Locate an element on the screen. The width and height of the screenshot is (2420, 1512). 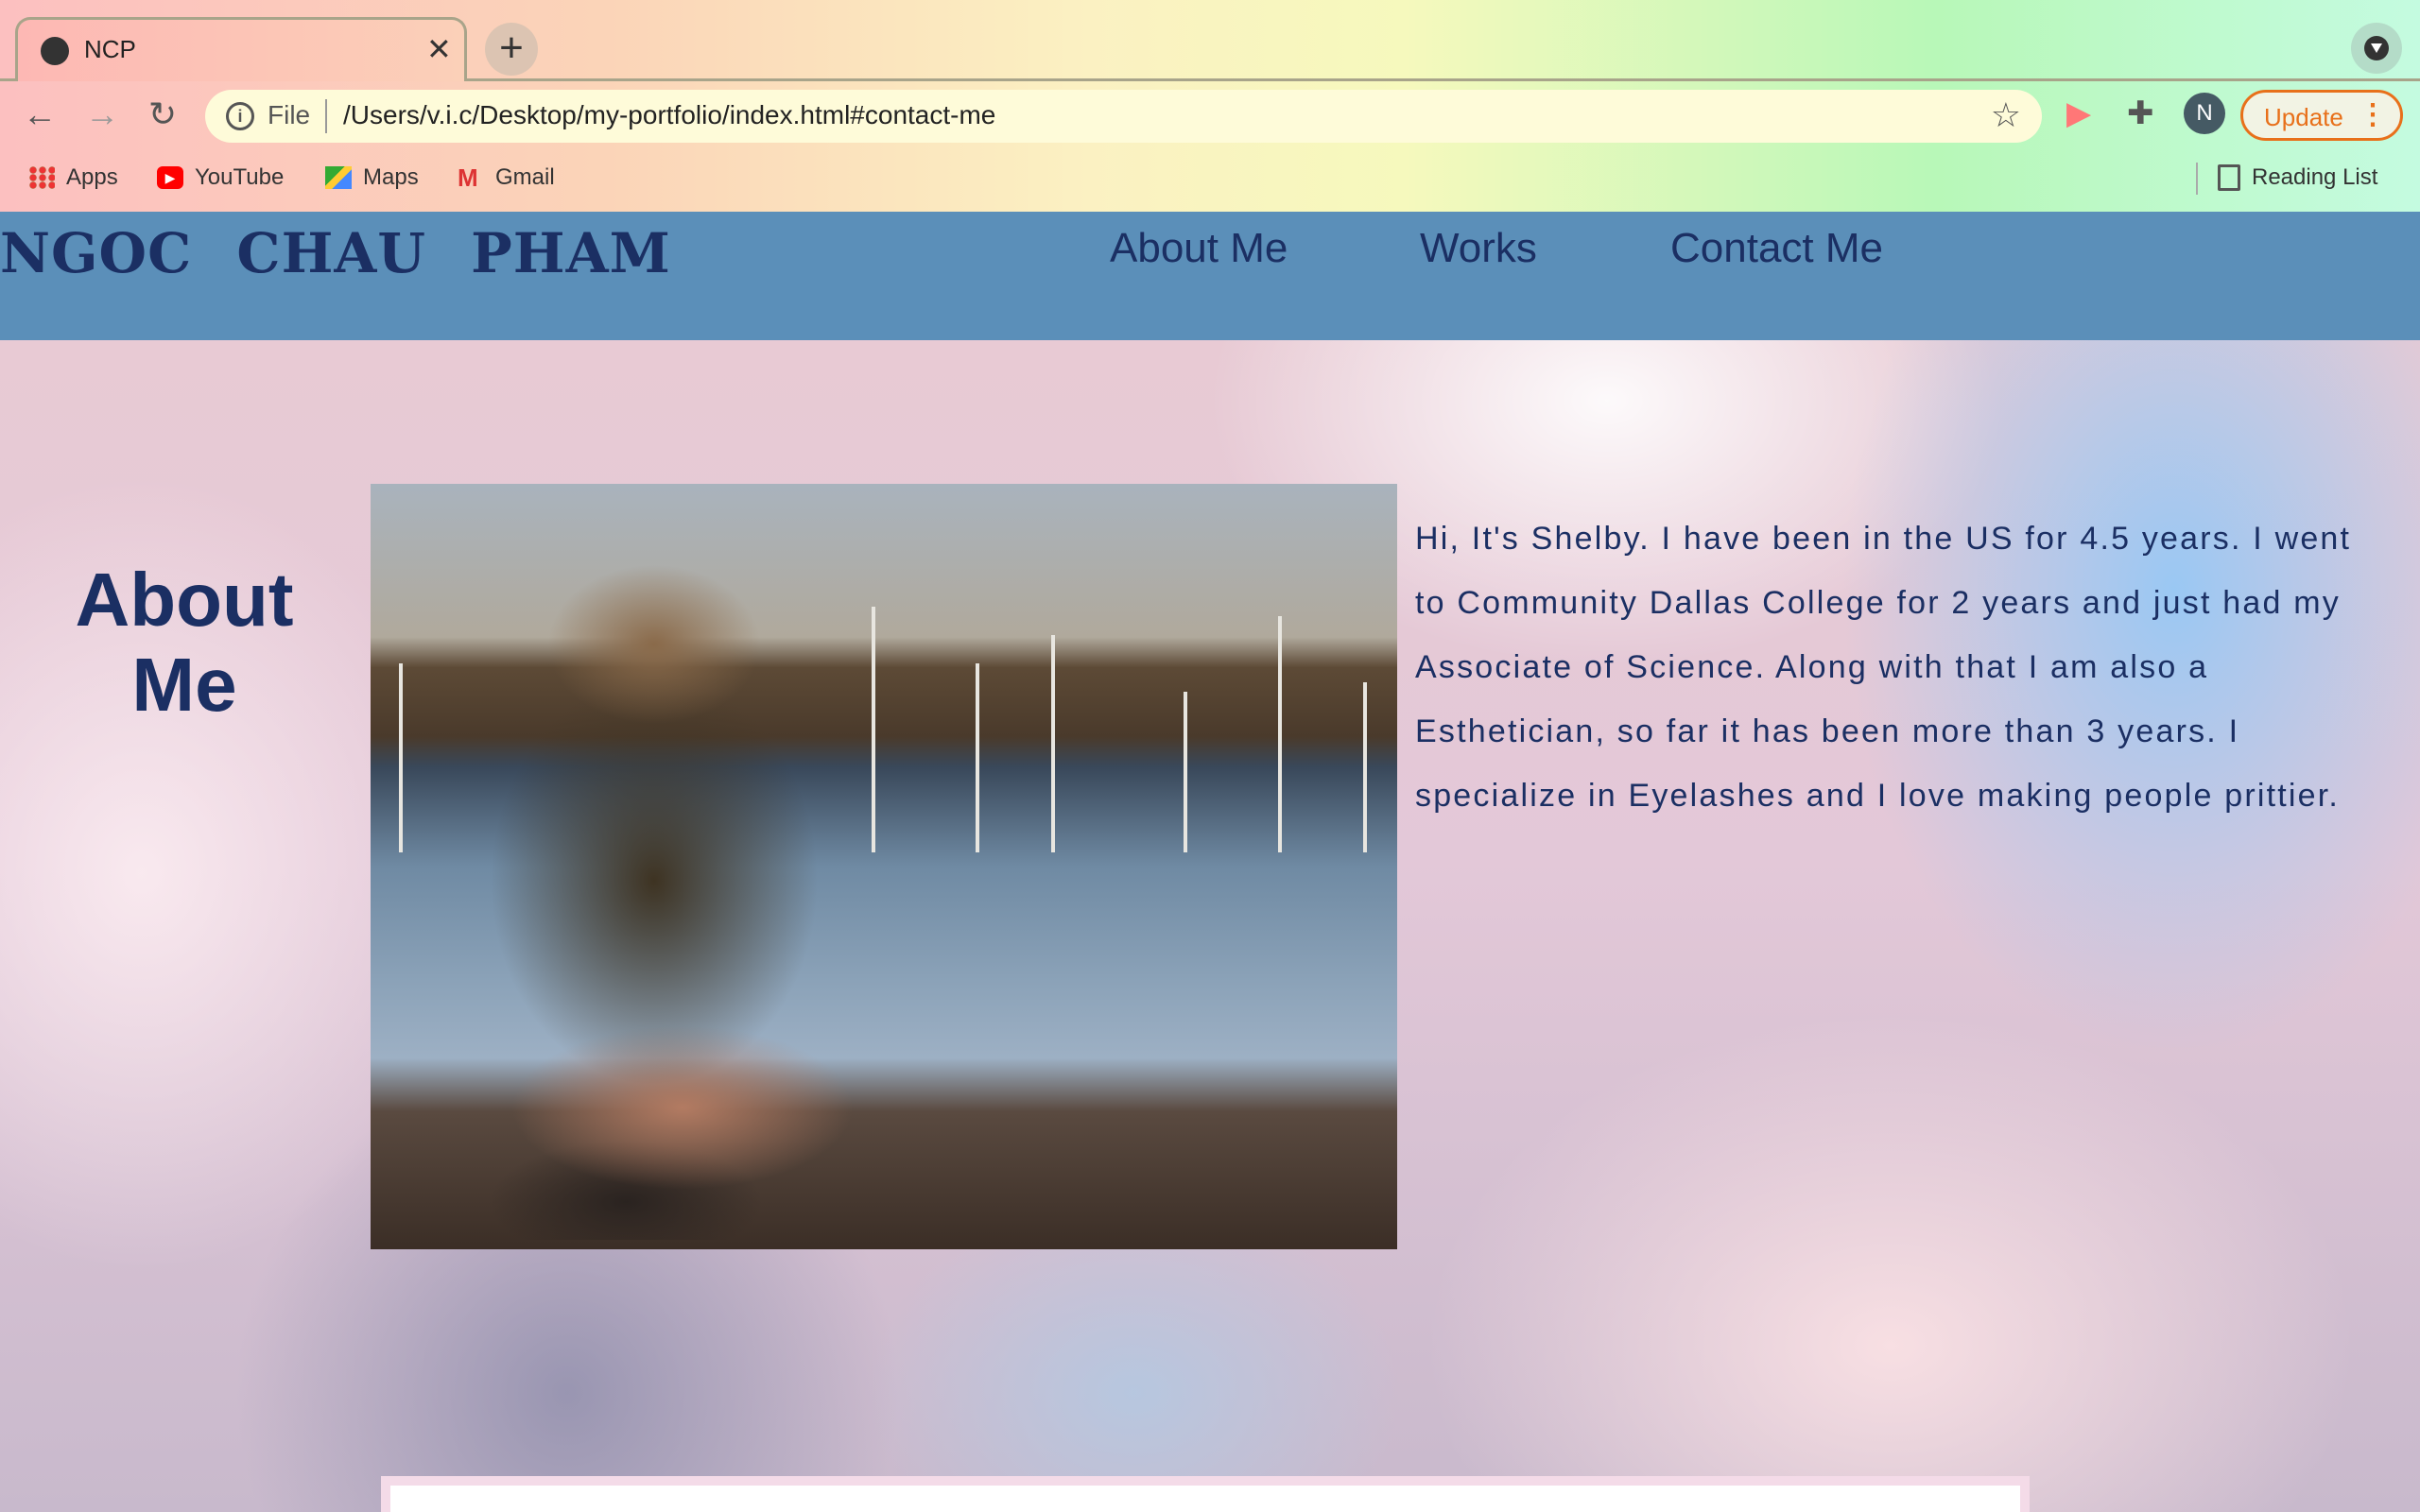
tab-title: NCP is located at coordinates (110, 49).